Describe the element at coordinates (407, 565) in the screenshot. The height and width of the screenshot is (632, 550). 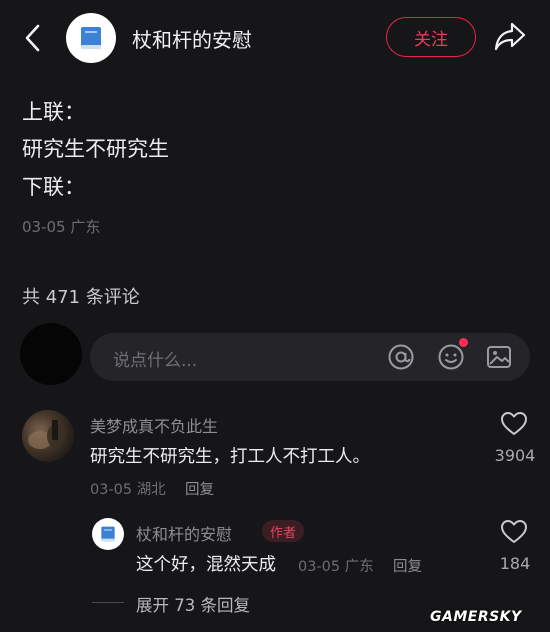
I see `reply-reply-button: 回复` at that location.